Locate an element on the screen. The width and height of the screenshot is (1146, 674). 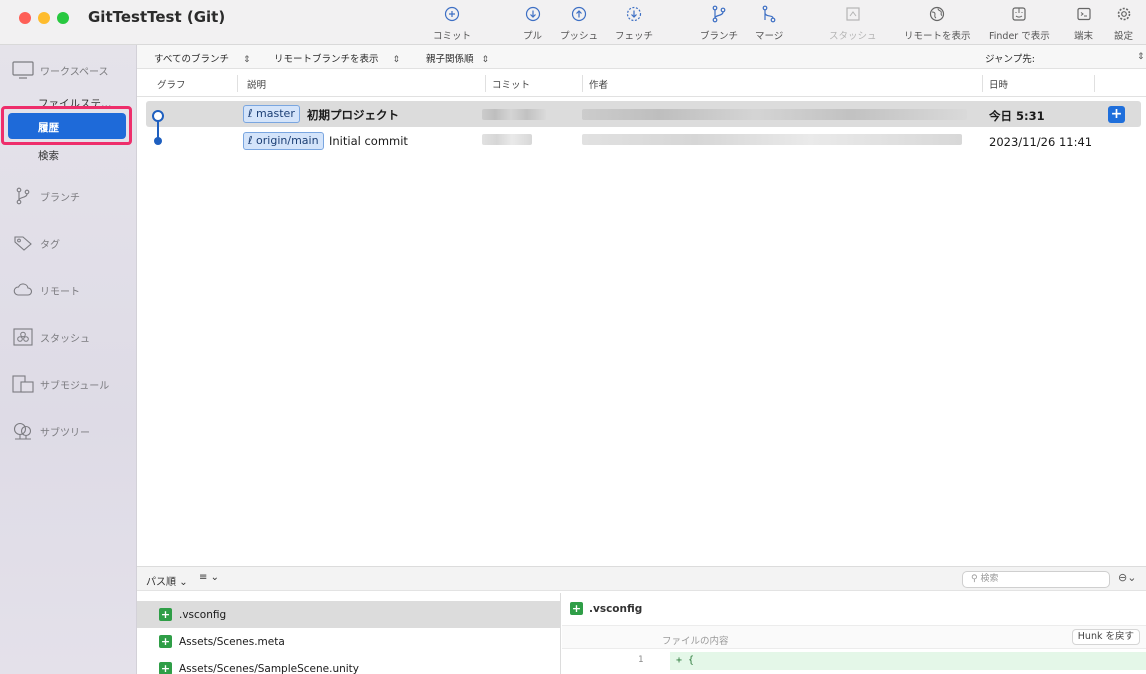
branch-button: ブランチ is located at coordinates (719, 24).